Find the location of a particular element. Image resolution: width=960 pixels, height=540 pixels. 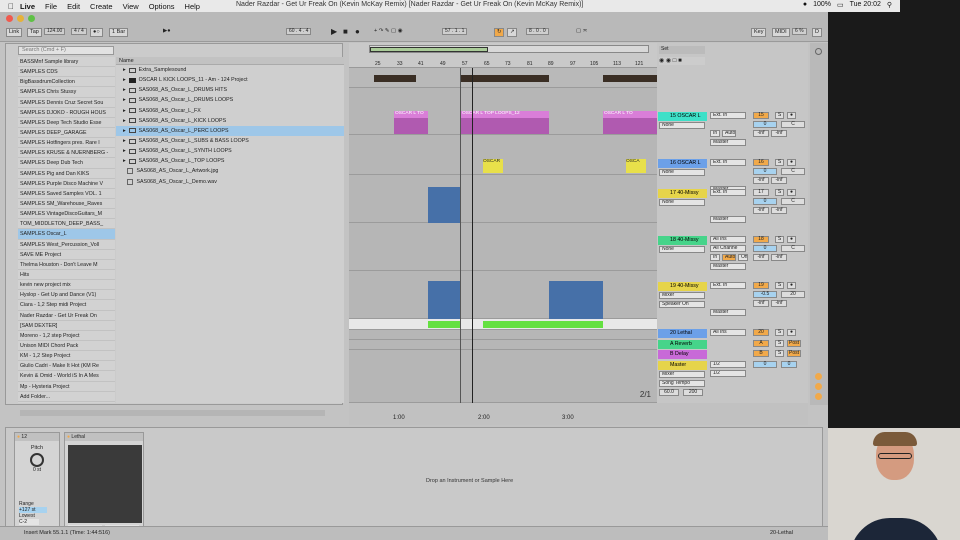

places-item: SAMPLES Purple Disco Machine V is located at coordinates (66, 184).